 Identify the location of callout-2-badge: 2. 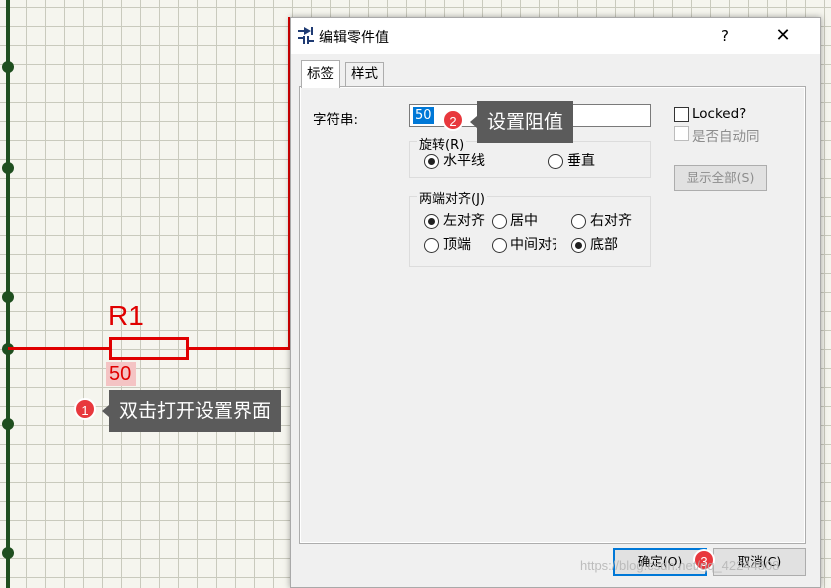
(453, 120).